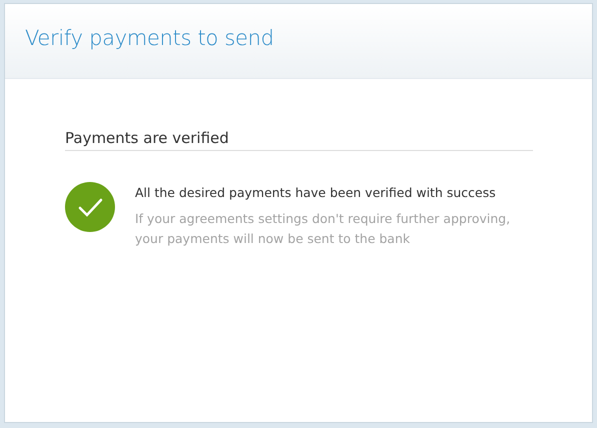 Image resolution: width=597 pixels, height=428 pixels. I want to click on section-heading: Payments are verified, so click(299, 140).